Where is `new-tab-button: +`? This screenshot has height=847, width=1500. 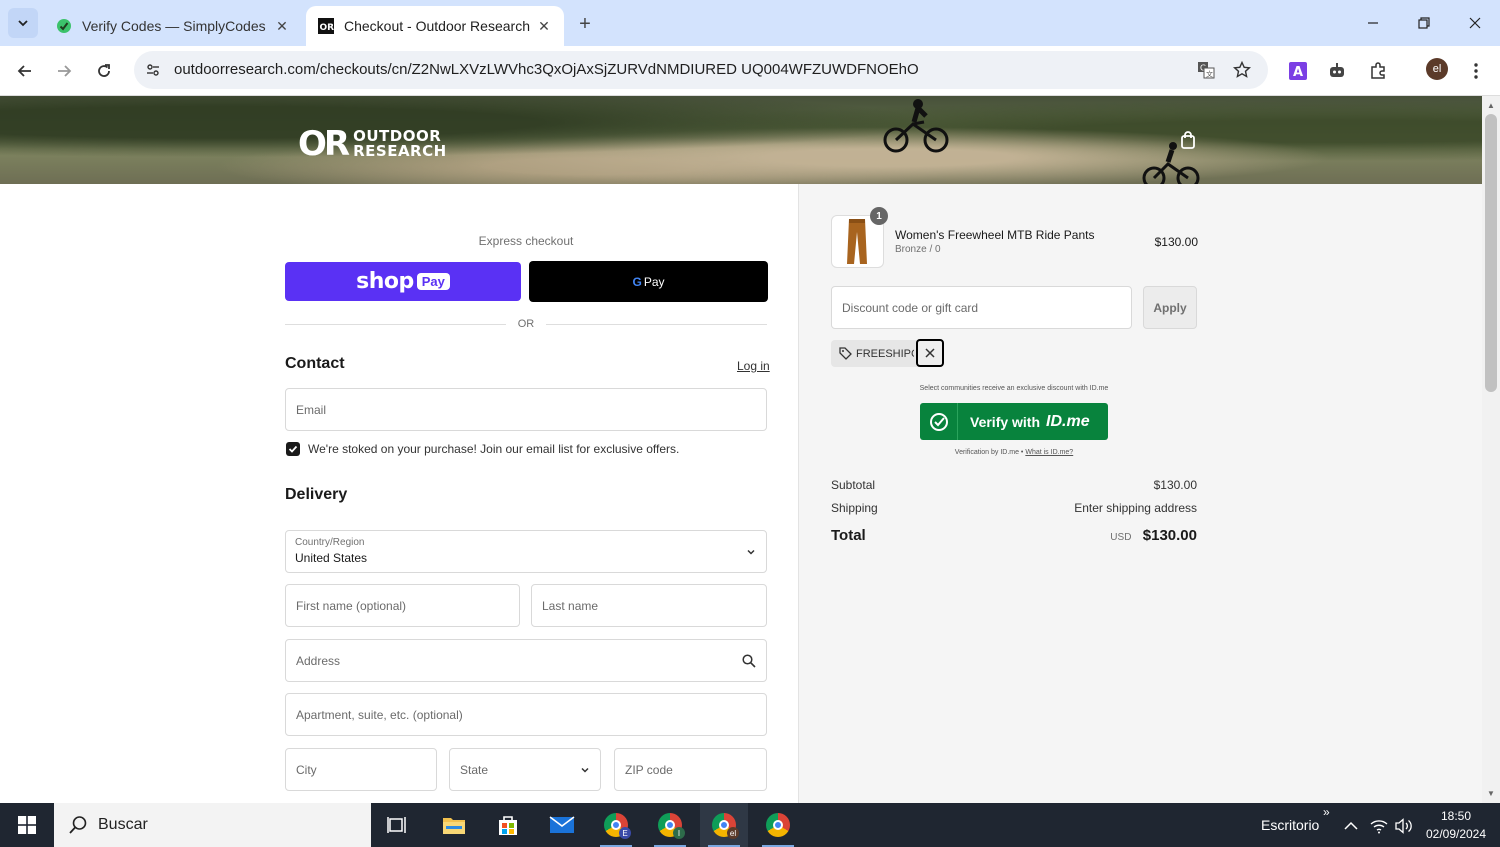
new-tab-button: + is located at coordinates (585, 24).